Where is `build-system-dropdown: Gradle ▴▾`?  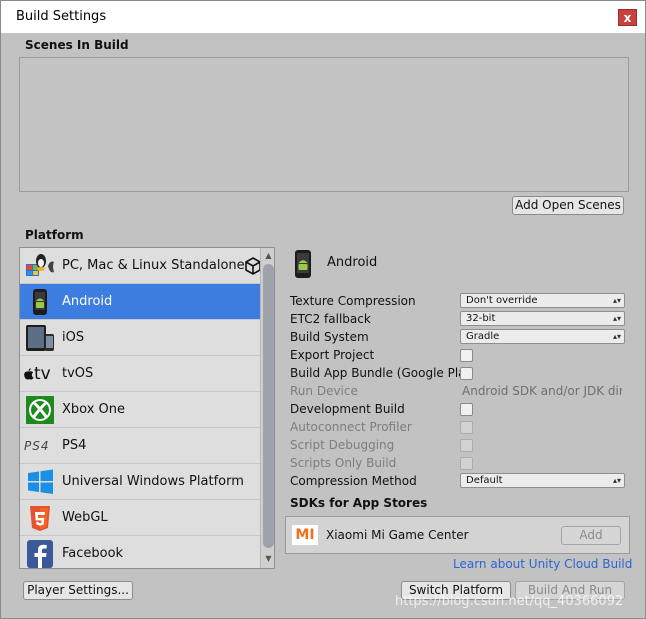
build-system-dropdown: Gradle ▴▾ is located at coordinates (542, 336).